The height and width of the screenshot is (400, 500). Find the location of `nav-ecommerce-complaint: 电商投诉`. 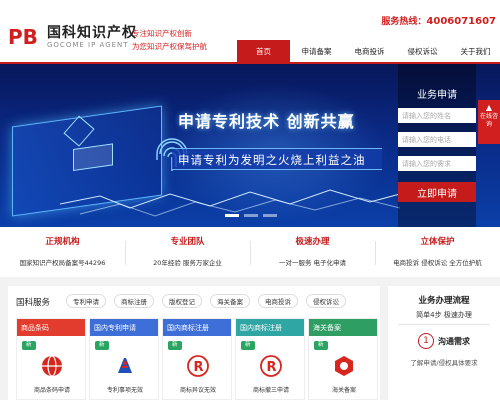

nav-ecommerce-complaint: 电商投诉 is located at coordinates (369, 51).